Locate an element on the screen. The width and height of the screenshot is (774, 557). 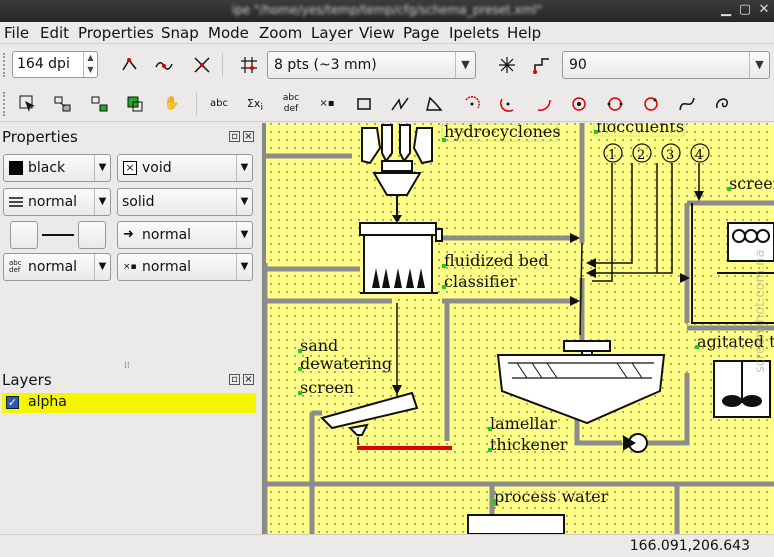
cursor-coordinates: 166.091,206.643 is located at coordinates (689, 546).